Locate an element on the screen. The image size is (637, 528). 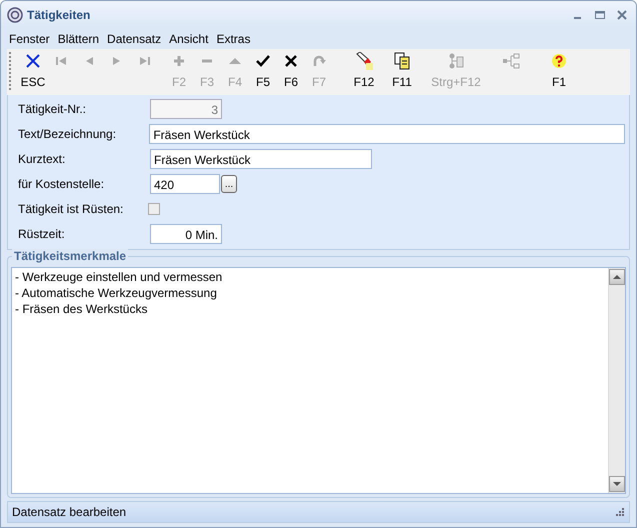
scroll-down-icon is located at coordinates (617, 484).